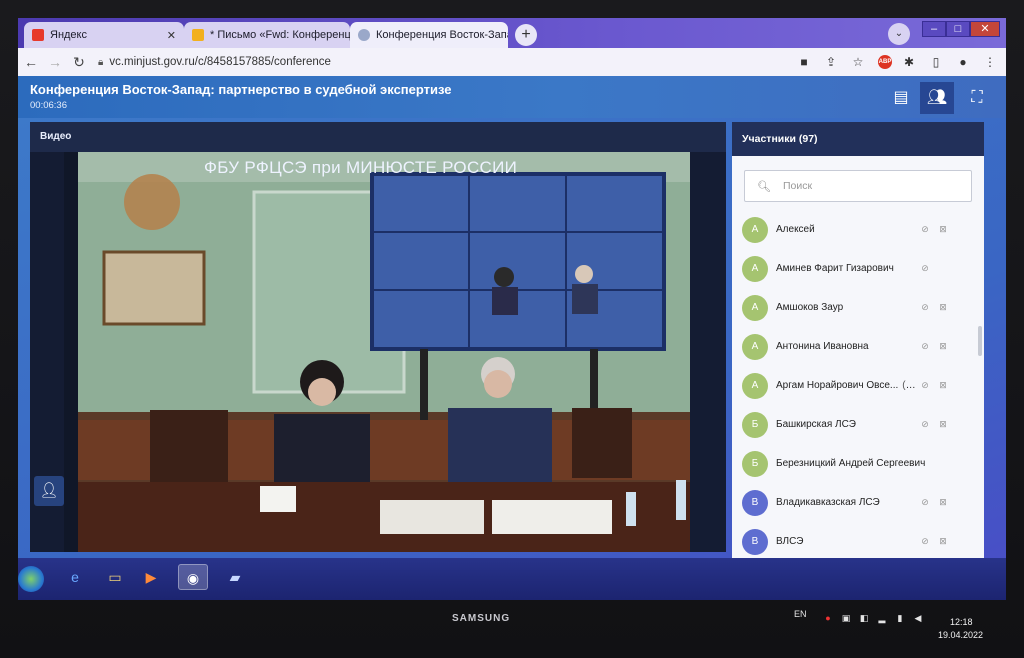 The height and width of the screenshot is (658, 1024). Describe the element at coordinates (858, 62) in the screenshot. I see `star-icon: ☆` at that location.